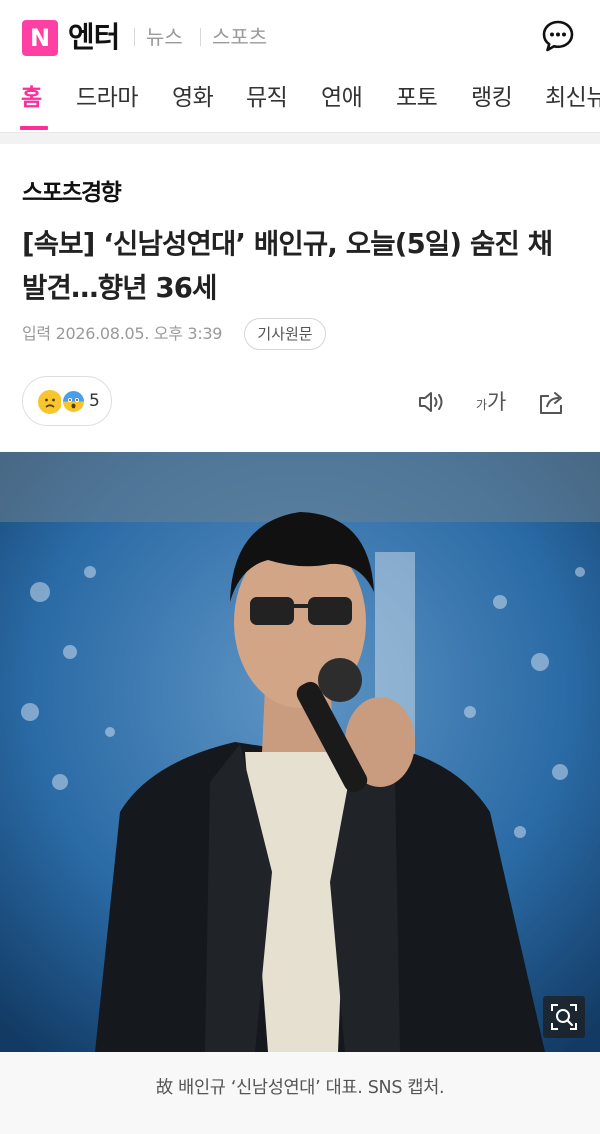 This screenshot has height=1134, width=600. I want to click on font-size-big-label: 가, so click(497, 402).